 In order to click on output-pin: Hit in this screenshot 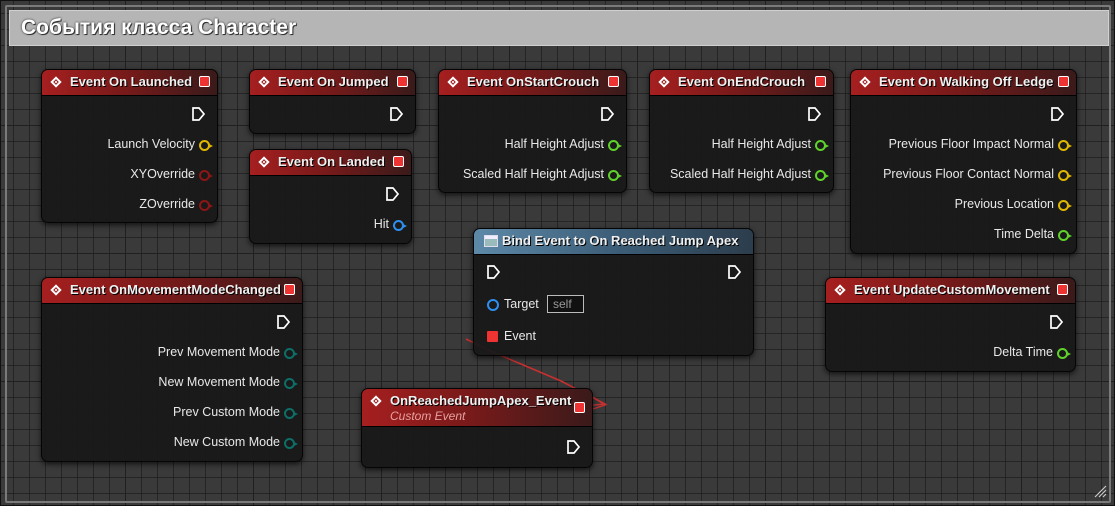, I will do `click(330, 225)`.